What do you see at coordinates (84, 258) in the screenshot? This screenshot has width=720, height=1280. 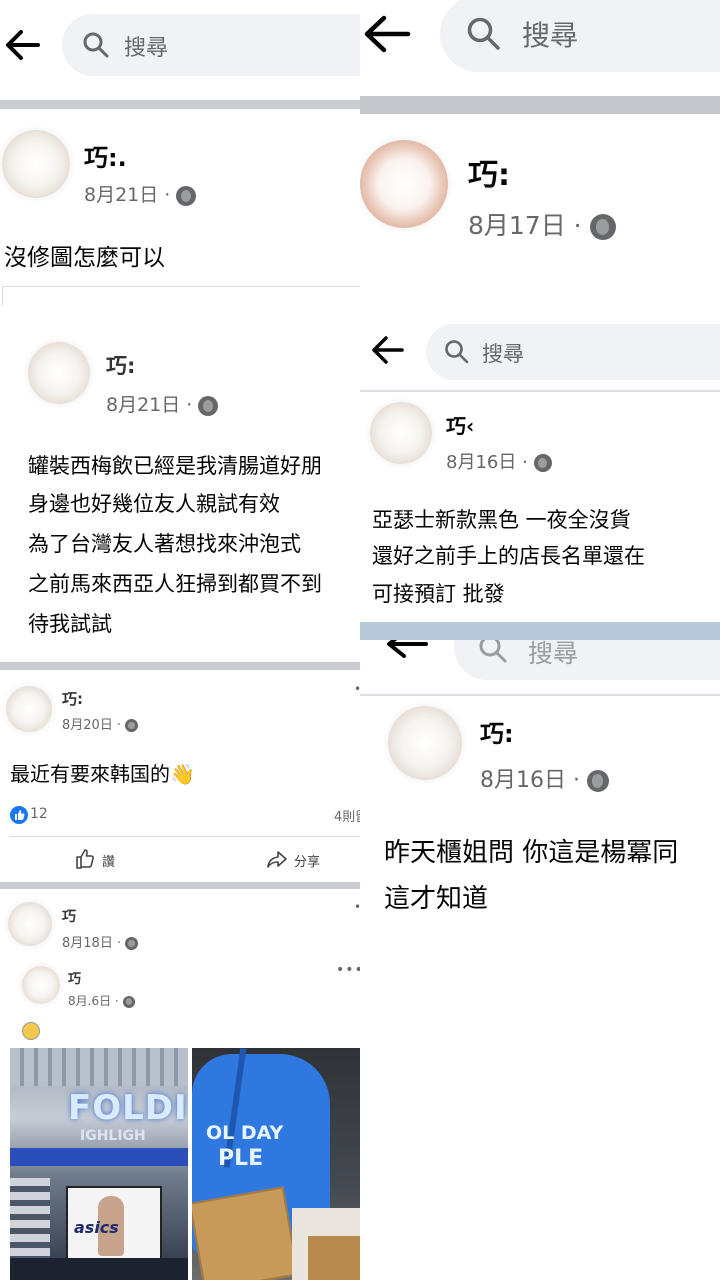 I see `post-text: 沒修圖怎麼可以` at bounding box center [84, 258].